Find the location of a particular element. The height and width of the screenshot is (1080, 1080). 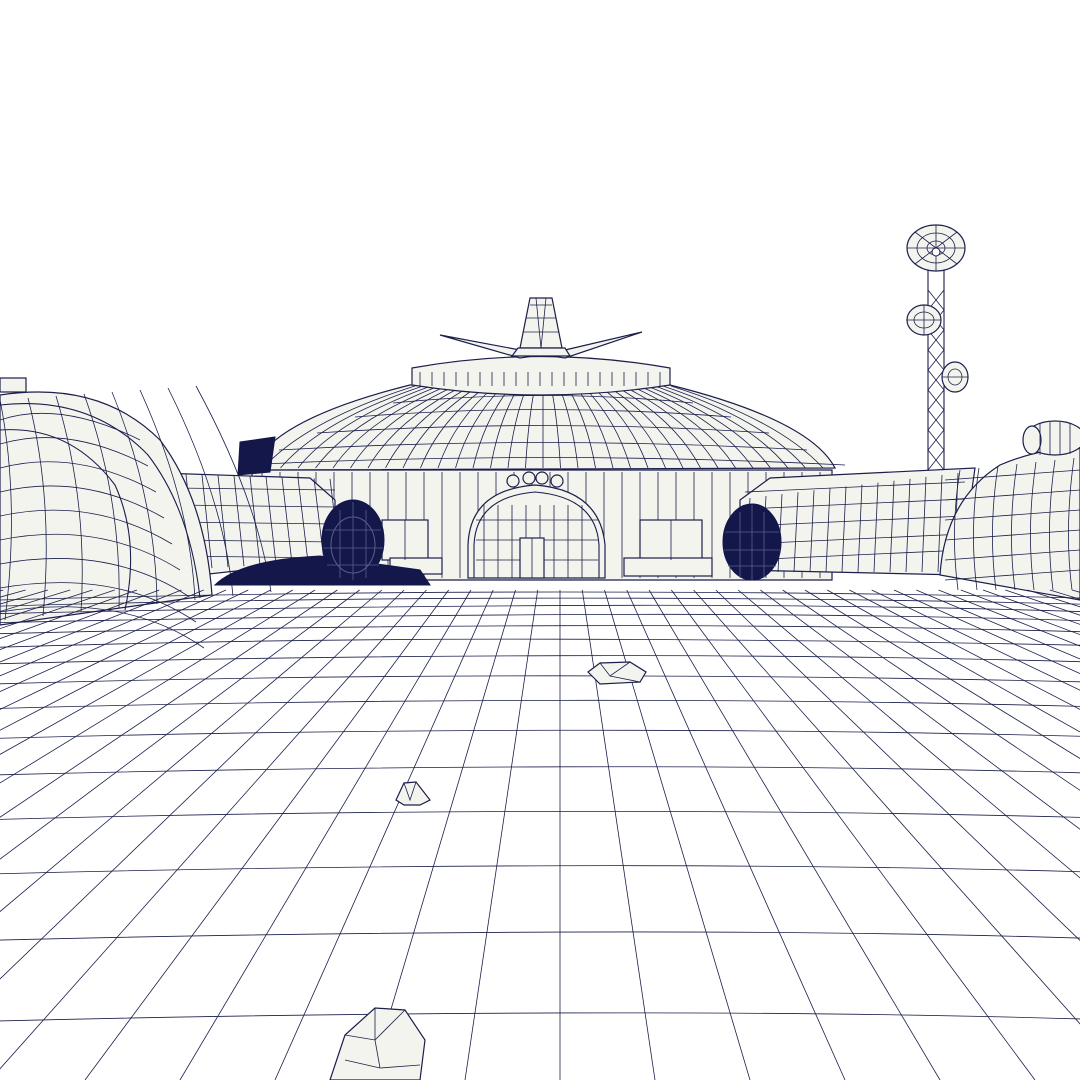

rock-center is located at coordinates (617, 673).